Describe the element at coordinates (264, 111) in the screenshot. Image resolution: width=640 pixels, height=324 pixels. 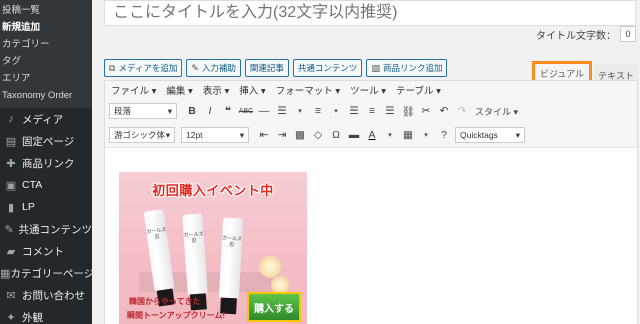
I see `horizontal-rule-icon: —` at that location.